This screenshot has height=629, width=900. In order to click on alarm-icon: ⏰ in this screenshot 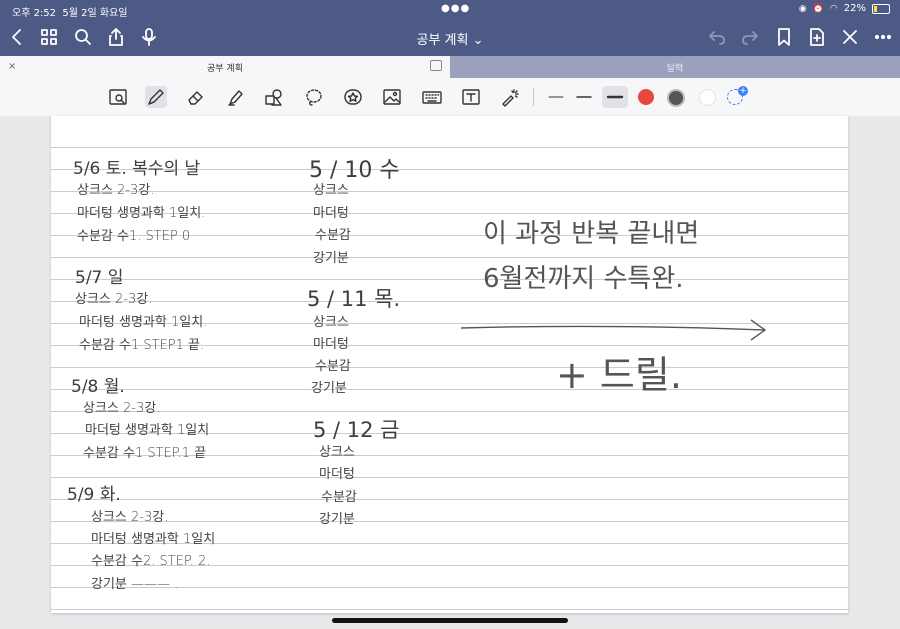, I will do `click(818, 8)`.